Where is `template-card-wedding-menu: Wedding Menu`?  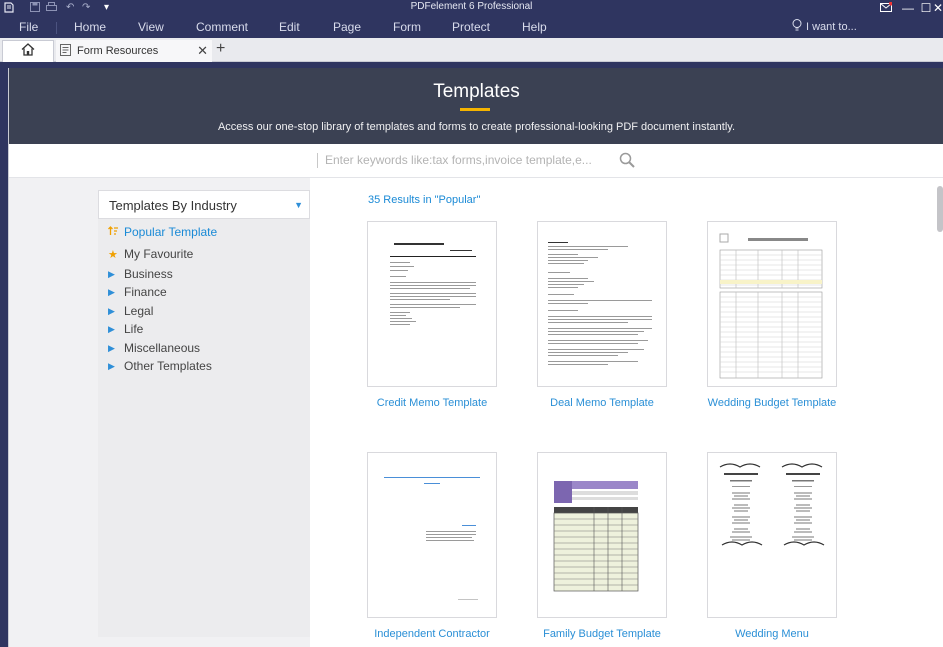 template-card-wedding-menu: Wedding Menu is located at coordinates (772, 546).